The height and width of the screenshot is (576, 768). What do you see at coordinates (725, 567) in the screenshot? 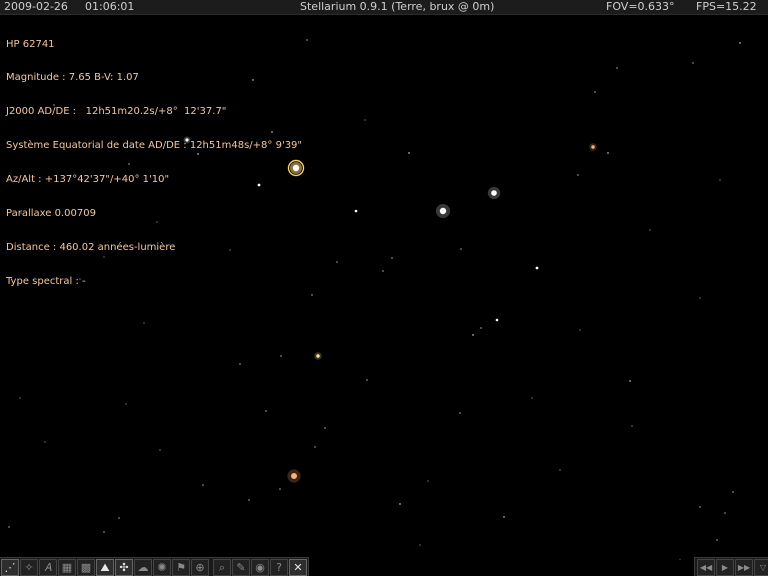
I see `play-button: ▶` at bounding box center [725, 567].